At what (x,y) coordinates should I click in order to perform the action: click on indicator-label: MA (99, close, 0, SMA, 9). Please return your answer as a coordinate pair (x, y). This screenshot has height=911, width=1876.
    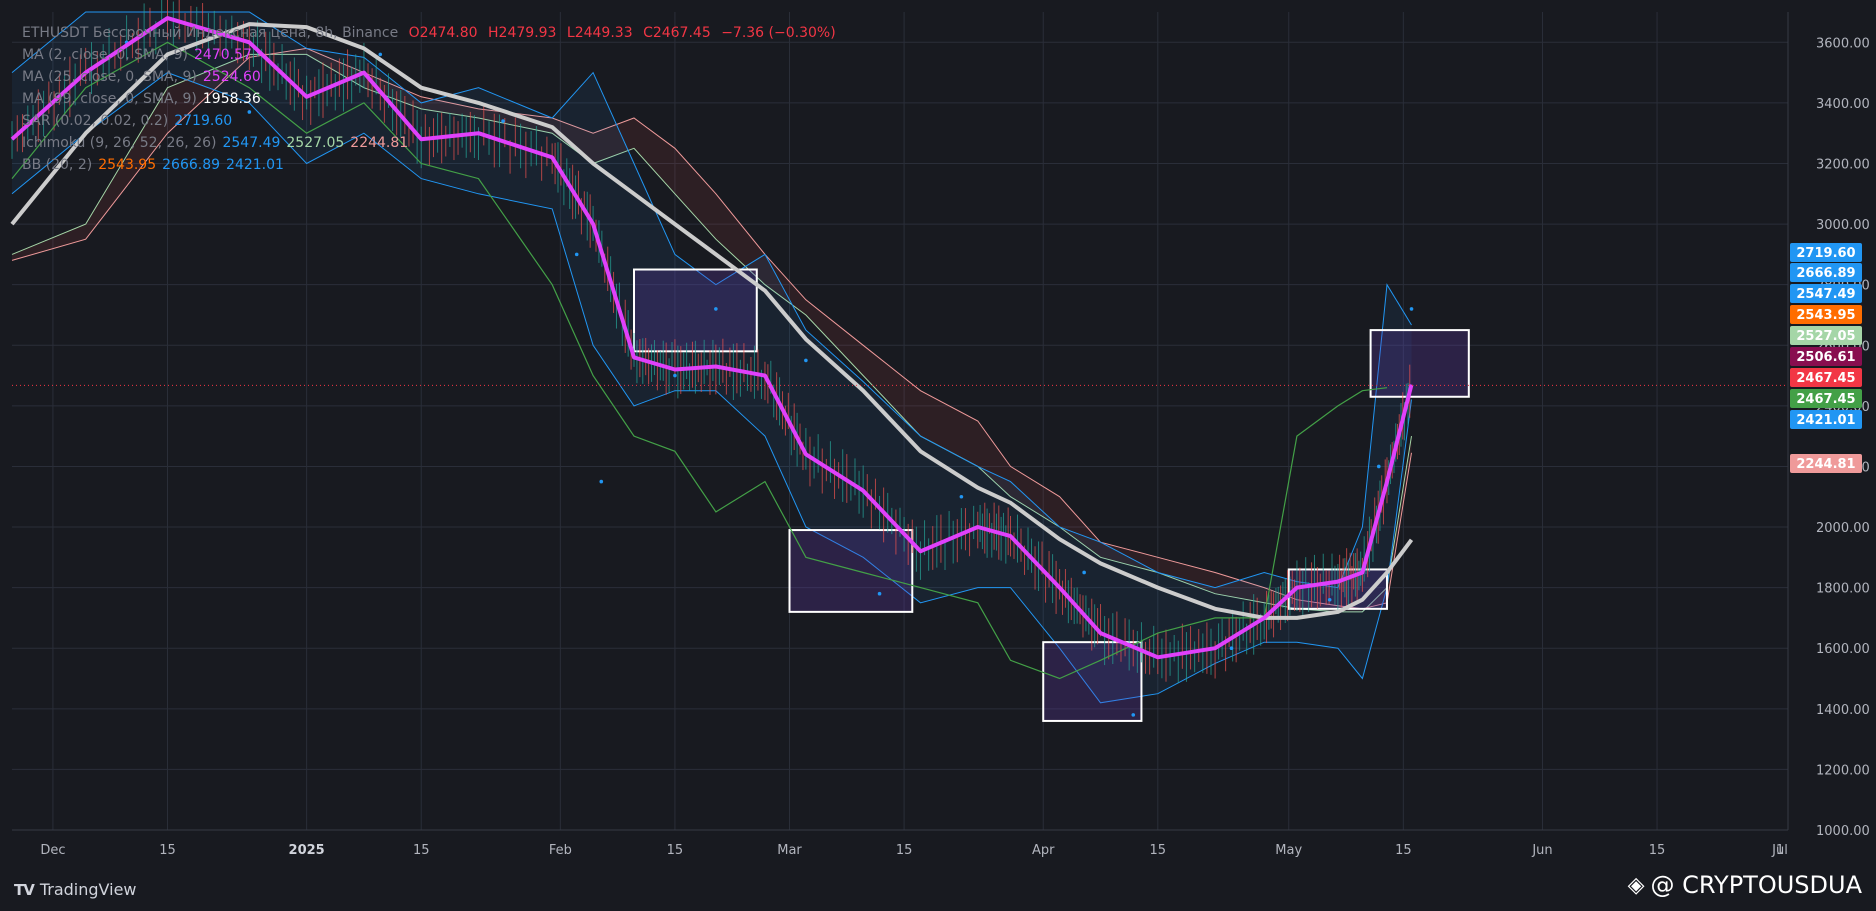
    Looking at the image, I should click on (109, 99).